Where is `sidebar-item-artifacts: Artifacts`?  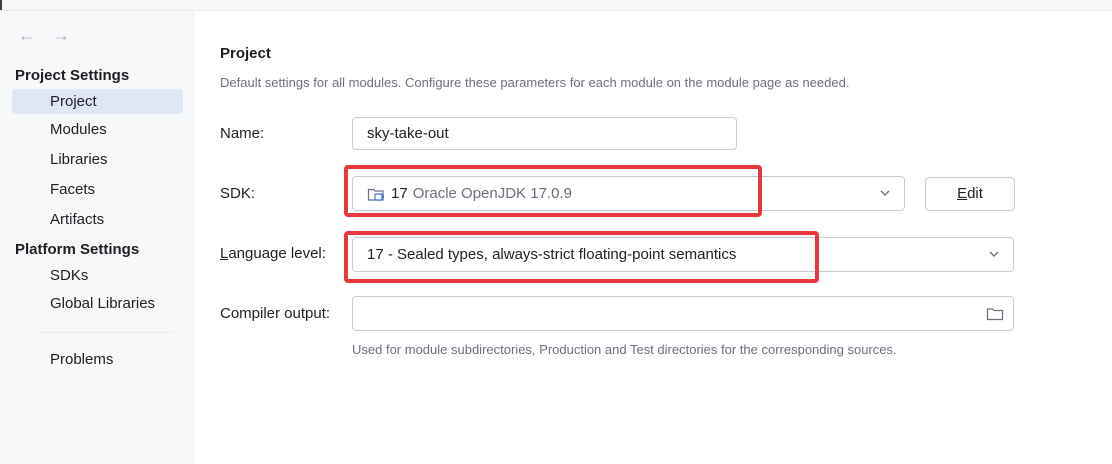
sidebar-item-artifacts: Artifacts is located at coordinates (97, 219).